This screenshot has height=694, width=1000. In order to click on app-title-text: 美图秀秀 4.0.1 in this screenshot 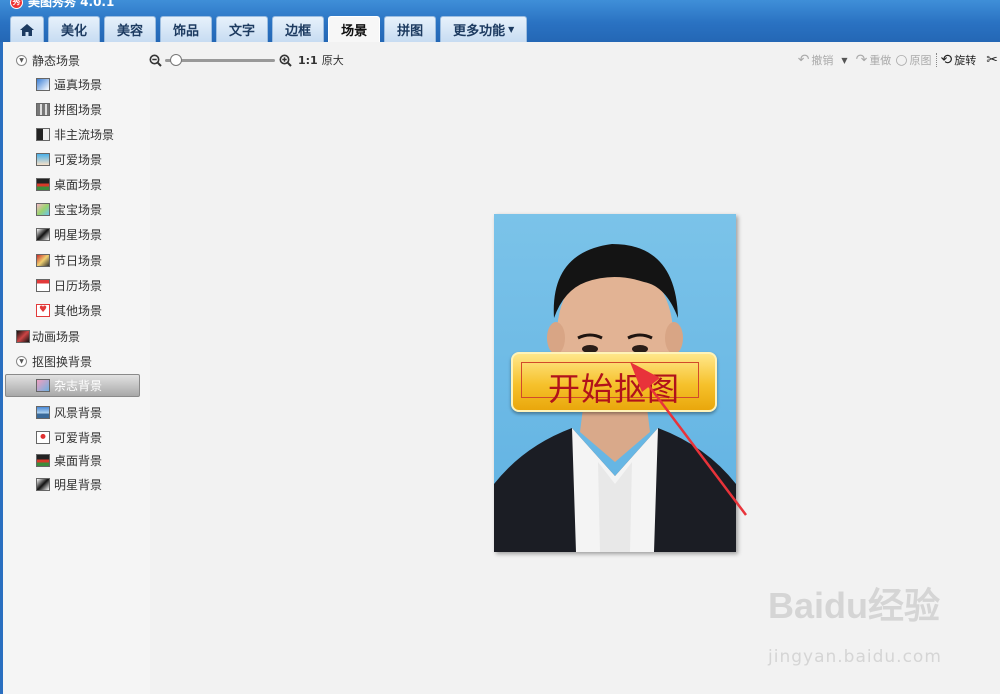, I will do `click(71, 4)`.